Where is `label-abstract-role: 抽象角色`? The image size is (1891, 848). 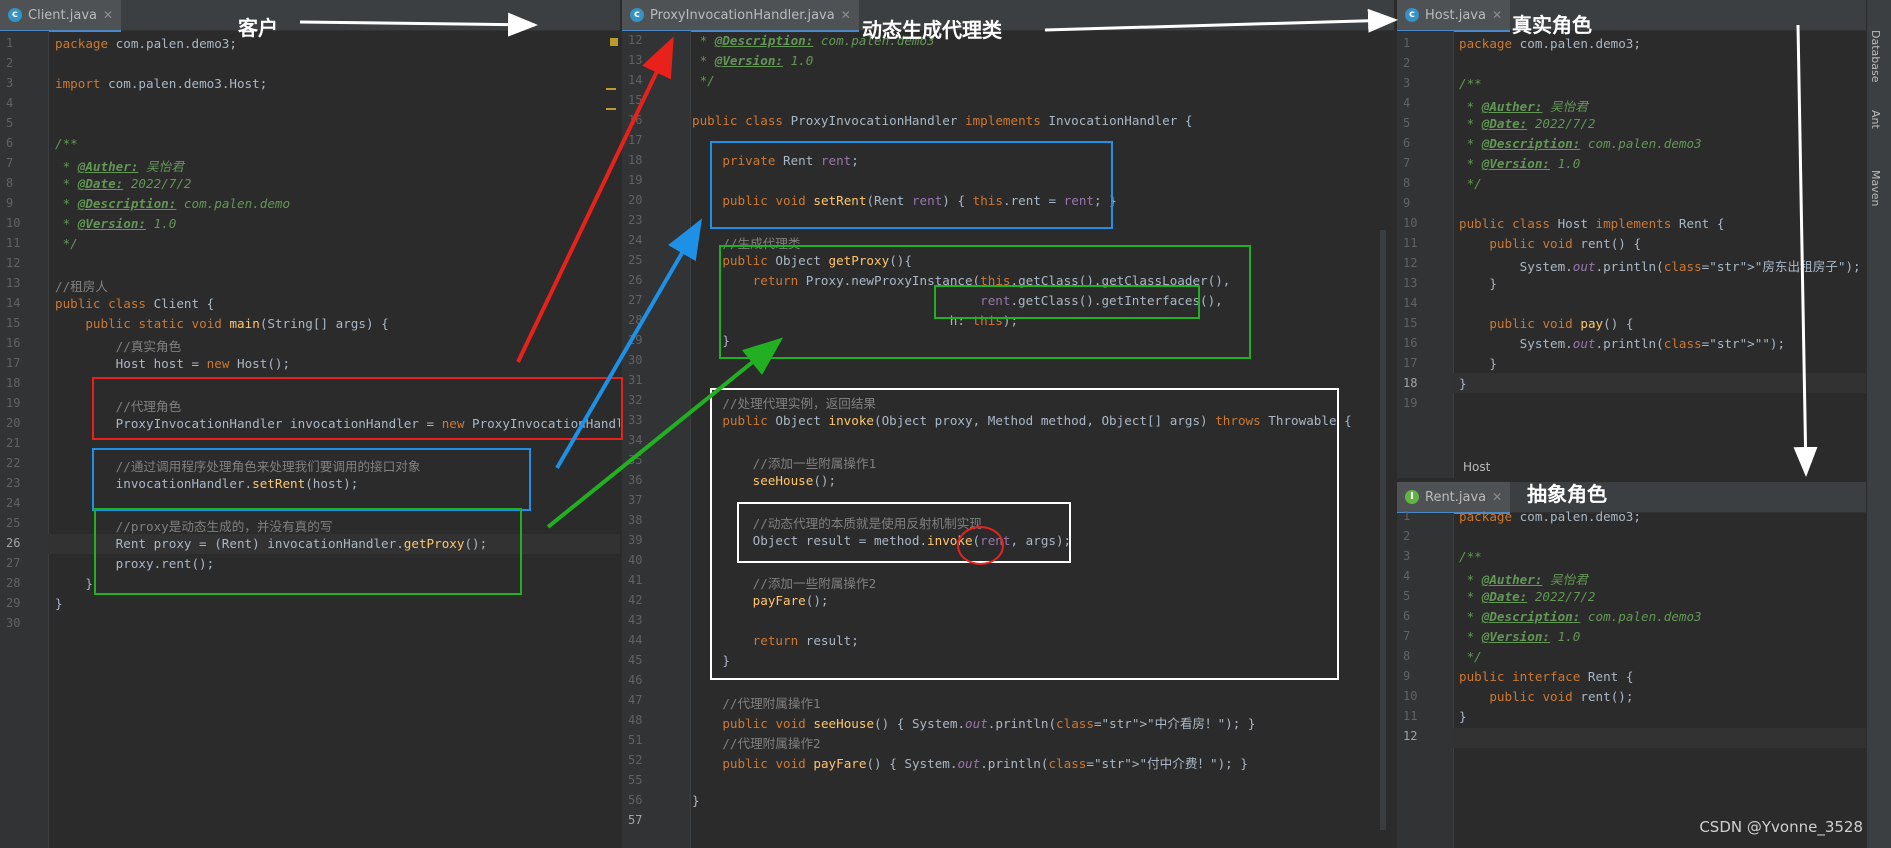 label-abstract-role: 抽象角色 is located at coordinates (1567, 494).